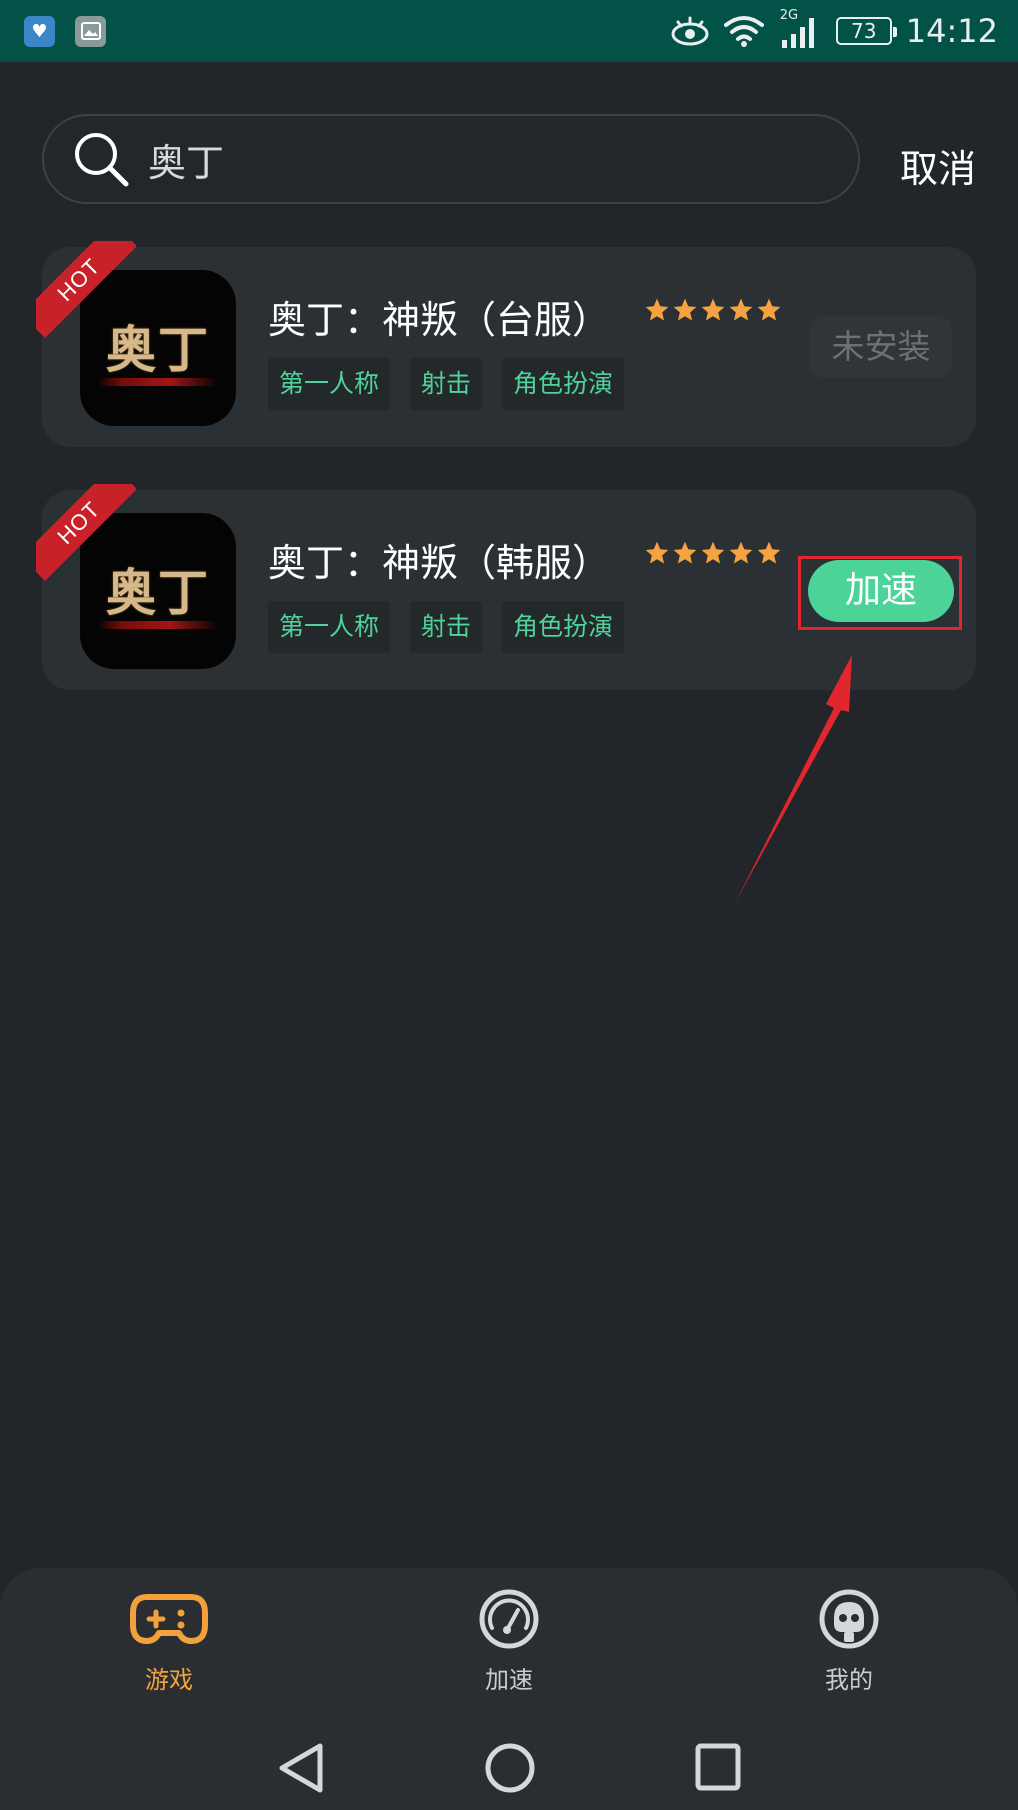 The image size is (1018, 1810). What do you see at coordinates (102, 160) in the screenshot?
I see `search-icon` at bounding box center [102, 160].